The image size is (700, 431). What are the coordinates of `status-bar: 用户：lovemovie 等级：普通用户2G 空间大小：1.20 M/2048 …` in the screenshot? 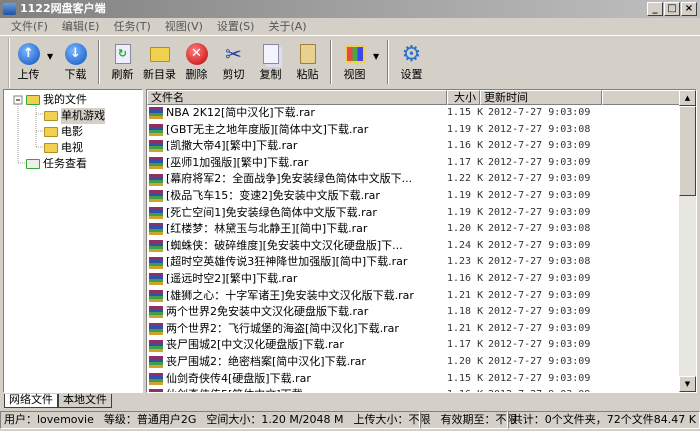 It's located at (350, 420).